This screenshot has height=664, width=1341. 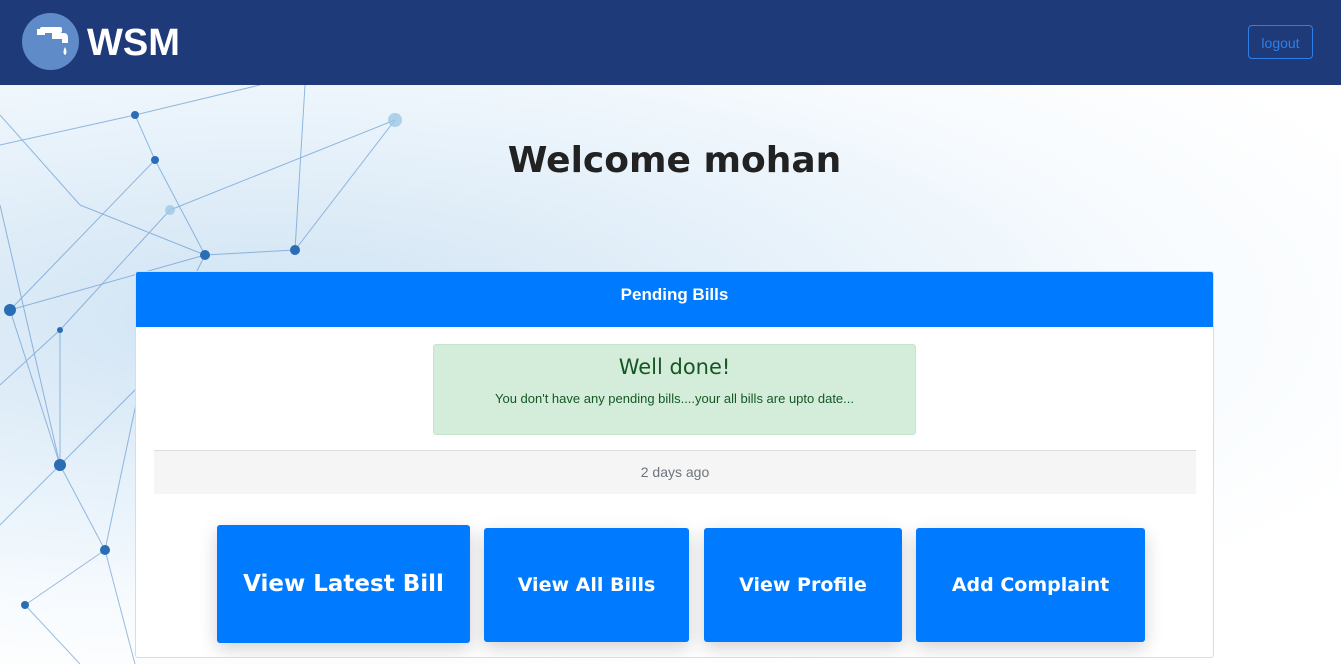 I want to click on page-title: Welcome mohan, so click(x=674, y=160).